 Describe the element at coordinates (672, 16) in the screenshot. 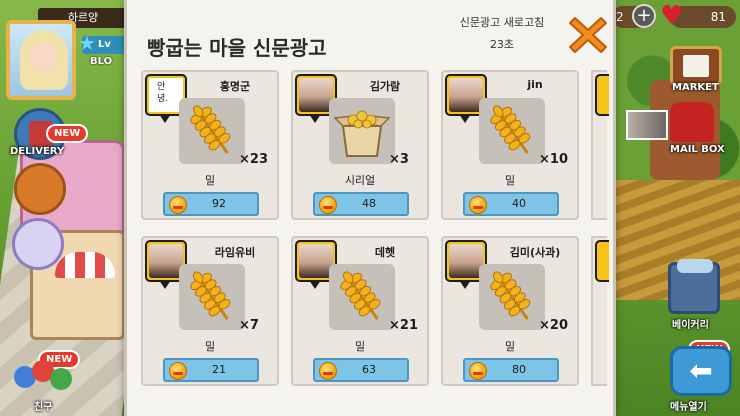

I see `heart-icon: ♥` at that location.